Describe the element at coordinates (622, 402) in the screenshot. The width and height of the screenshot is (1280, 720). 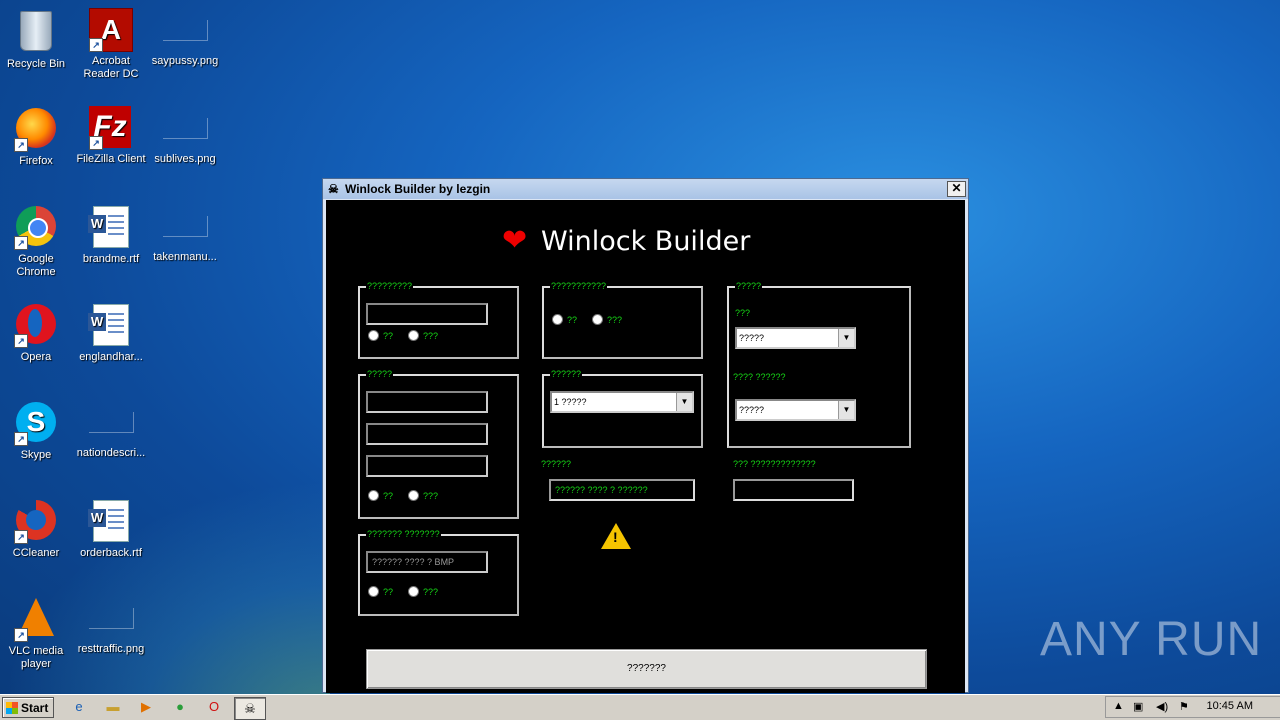
I see `duration-select: 1 ????? ▼` at that location.